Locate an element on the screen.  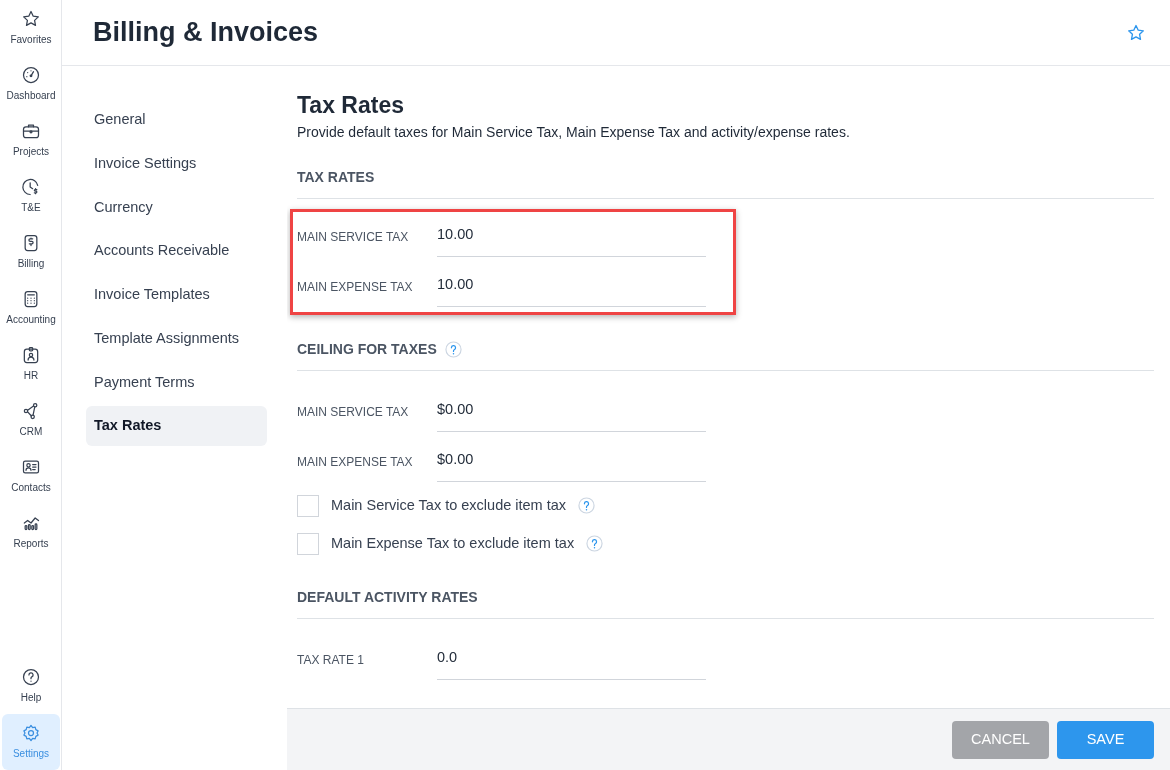
subnav-item: Currency is located at coordinates (176, 207).